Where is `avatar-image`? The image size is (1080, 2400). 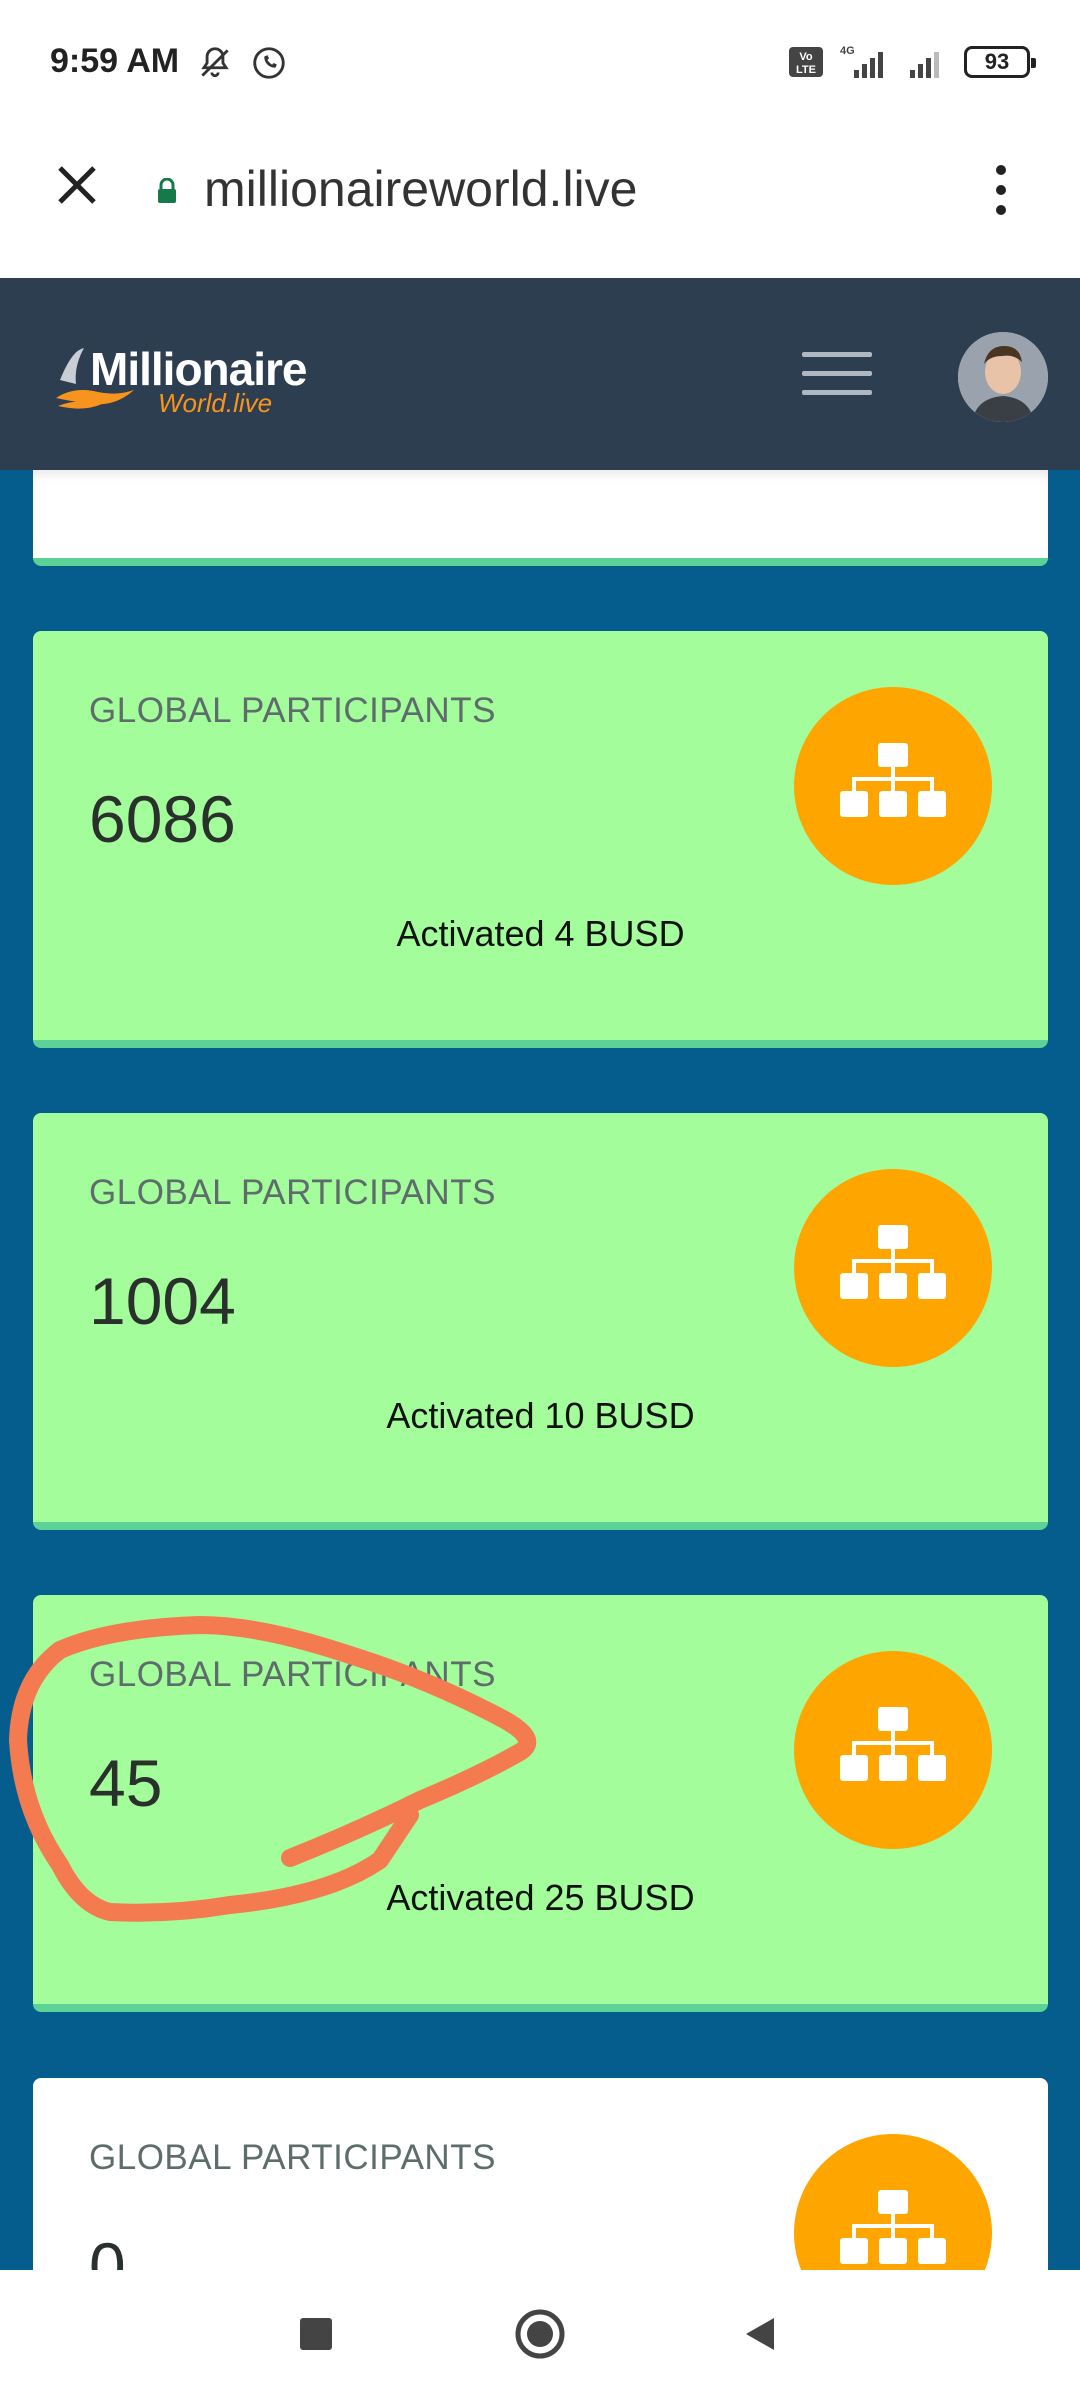 avatar-image is located at coordinates (1003, 377).